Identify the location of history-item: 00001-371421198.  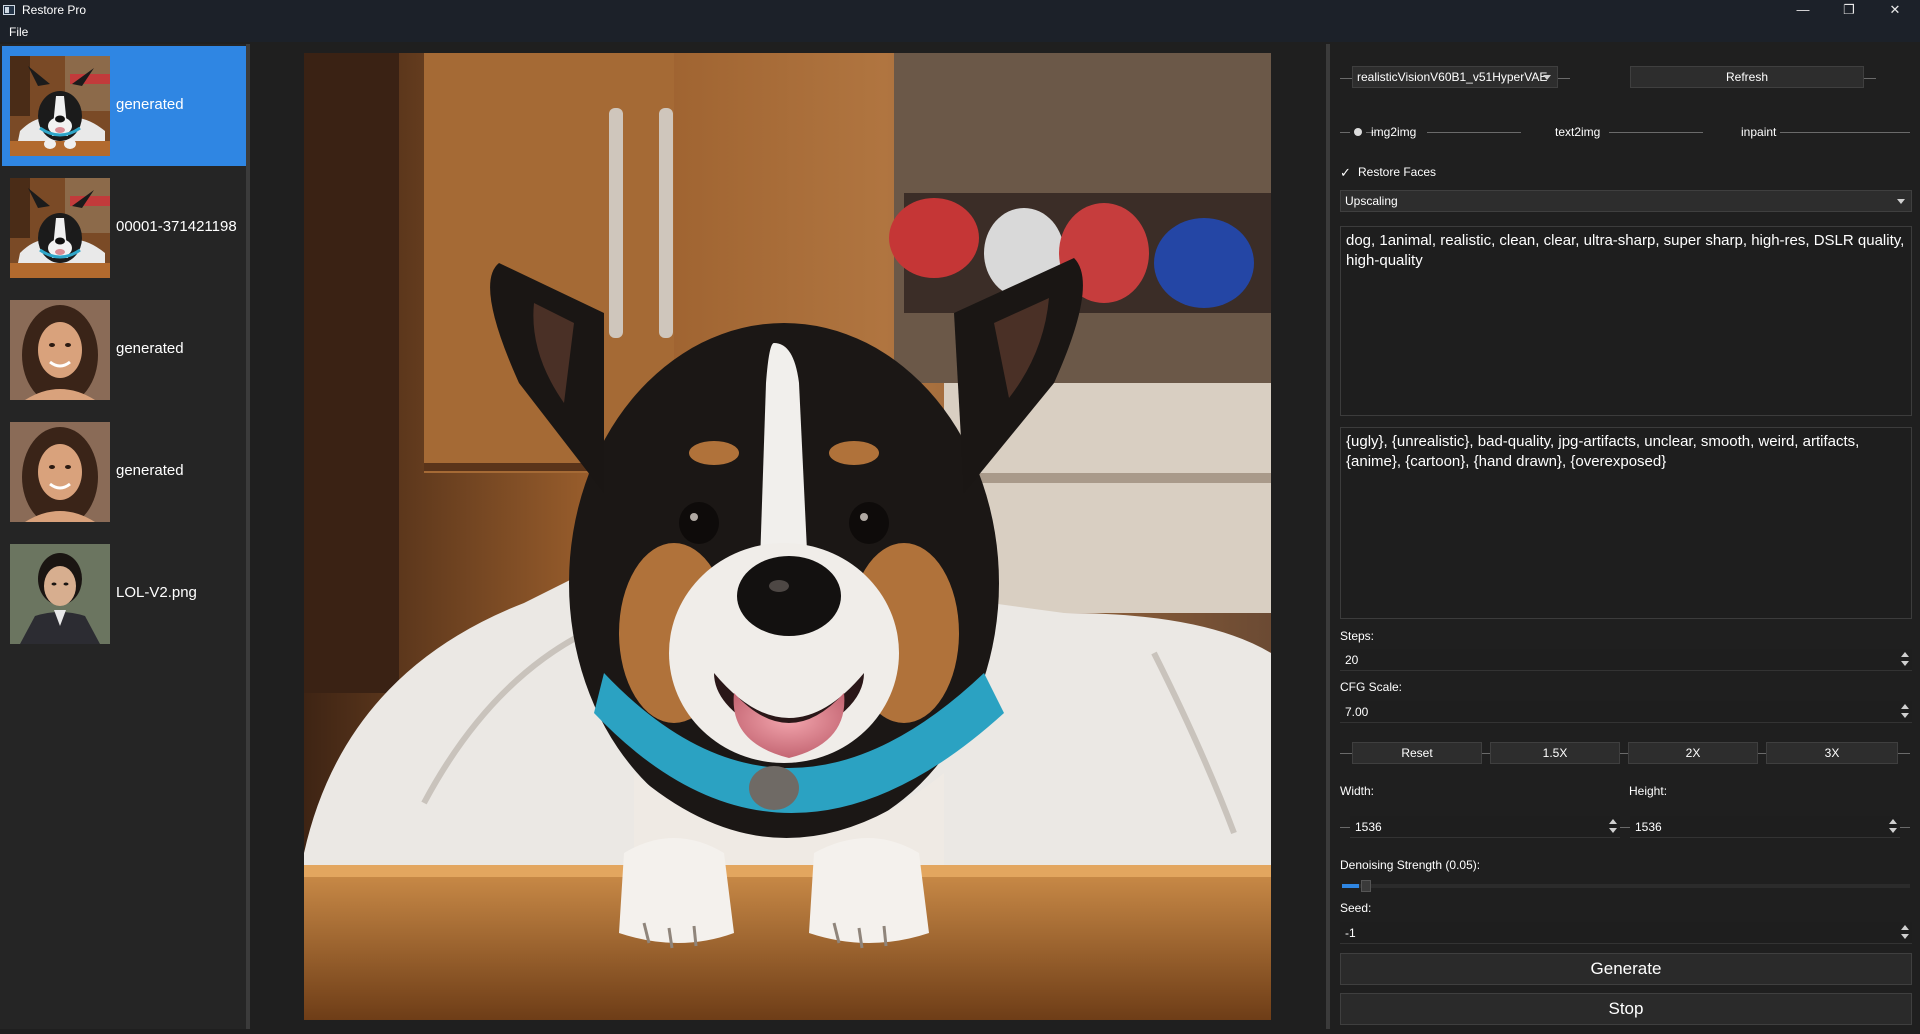
(124, 228).